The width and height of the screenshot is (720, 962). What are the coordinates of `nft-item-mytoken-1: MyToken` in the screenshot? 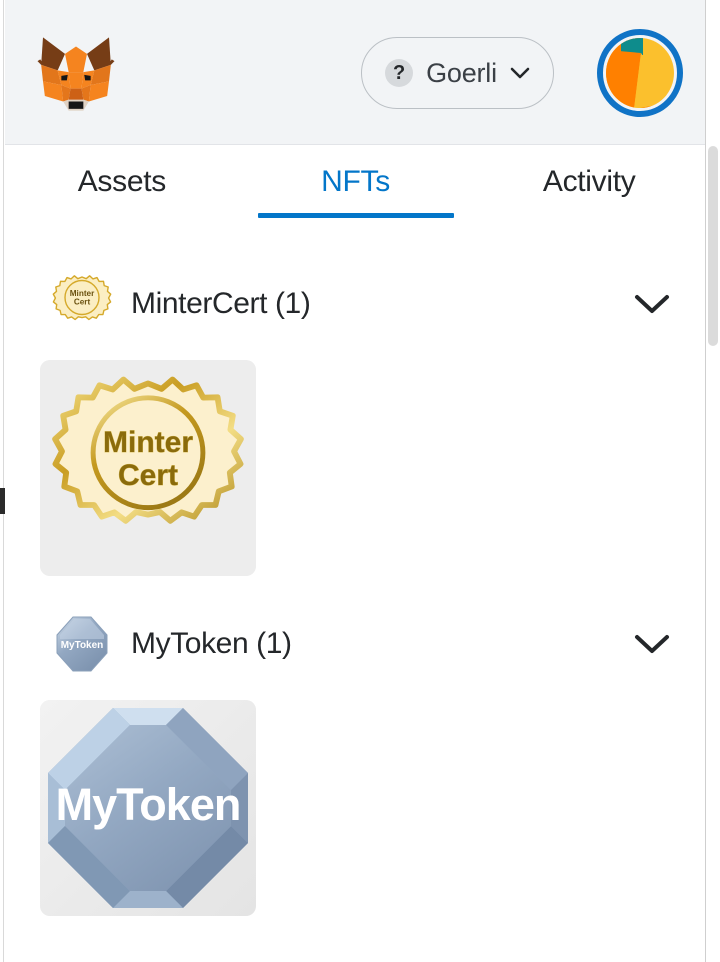 It's located at (148, 808).